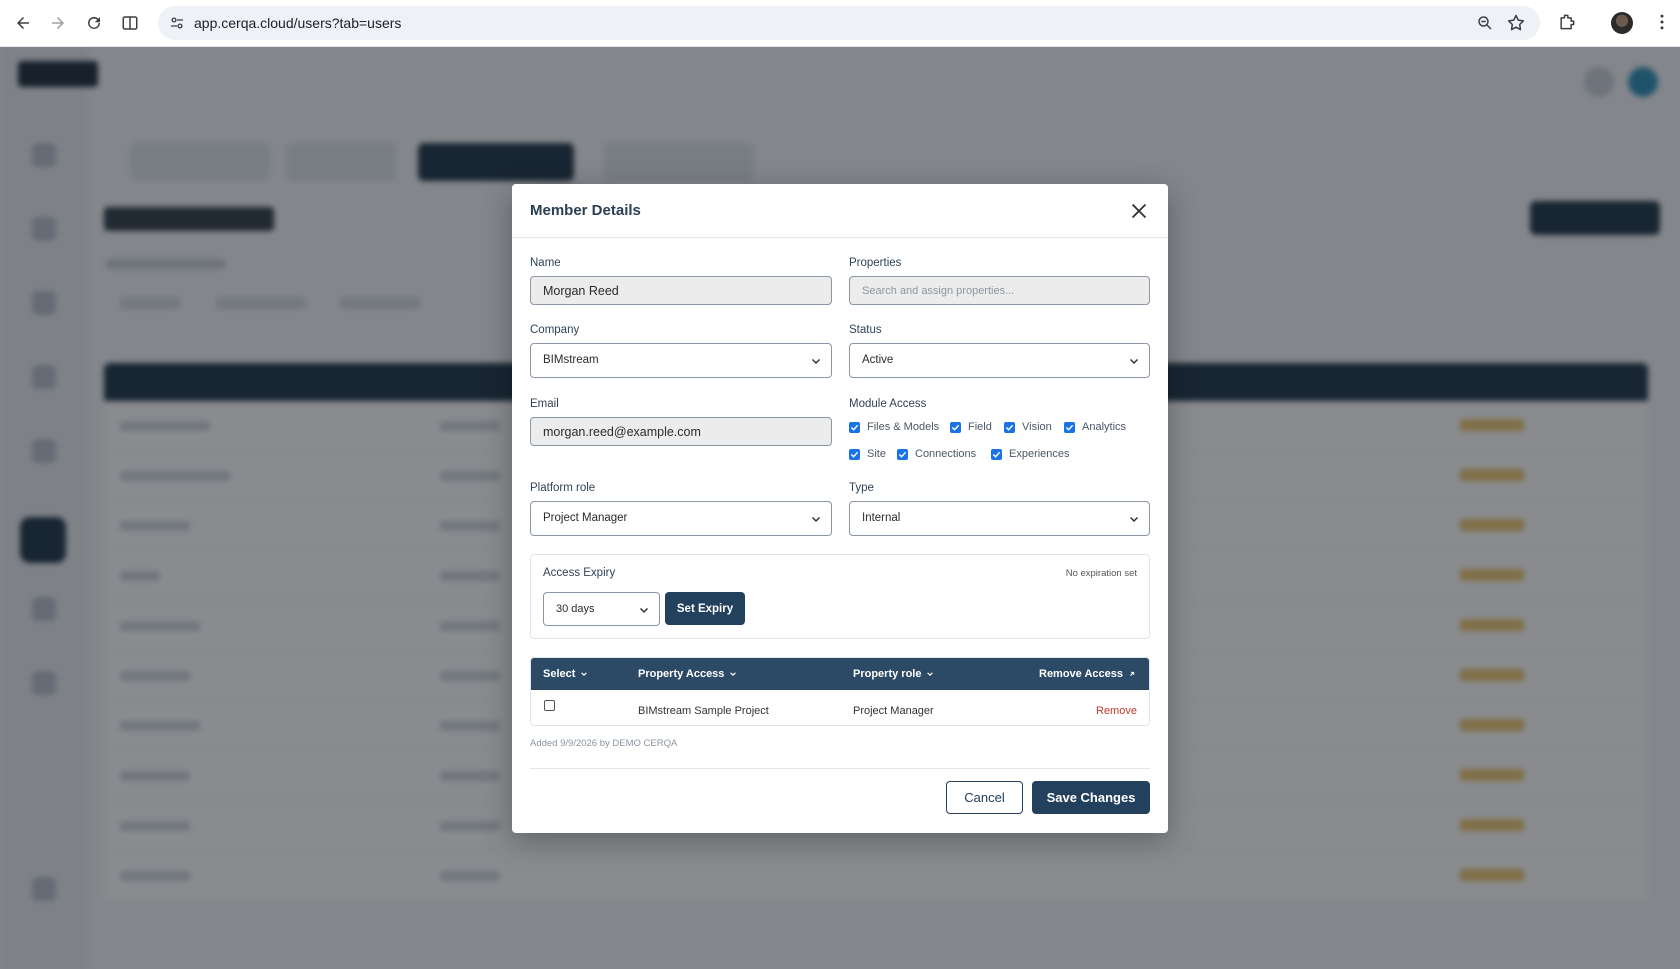 The image size is (1680, 969). What do you see at coordinates (1091, 797) in the screenshot?
I see `save-changes-button: Save Changes` at bounding box center [1091, 797].